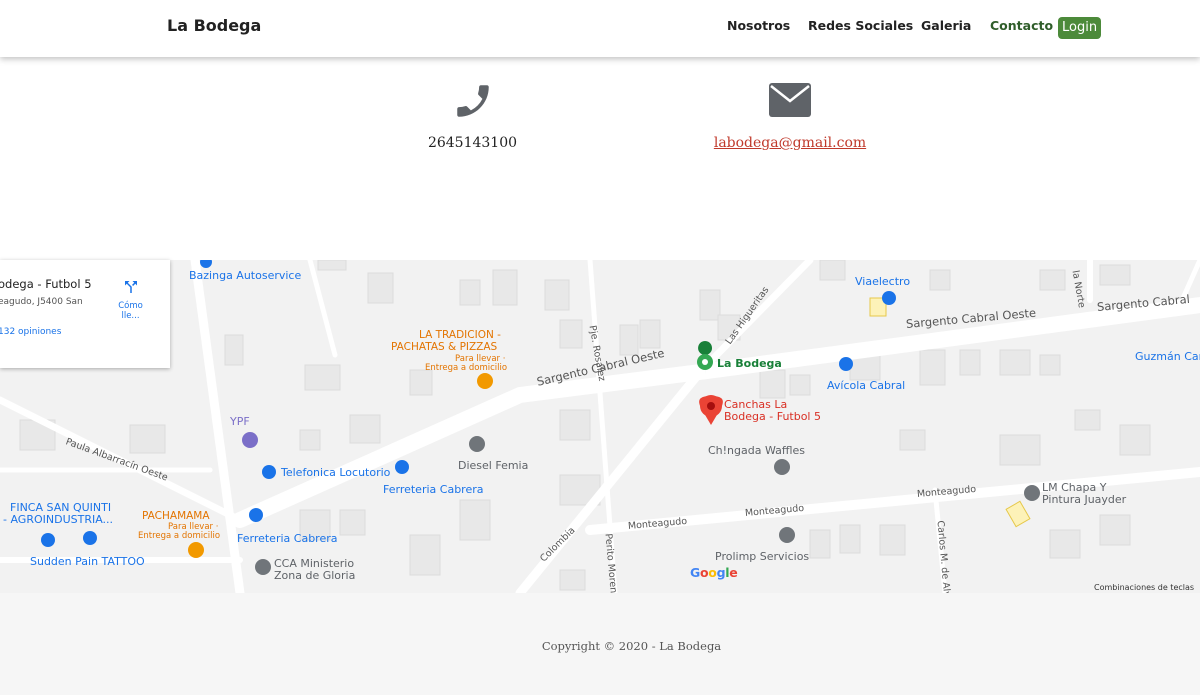 The image size is (1200, 695). Describe the element at coordinates (772, 416) in the screenshot. I see `place-label: Bodega - Futbol 5` at that location.